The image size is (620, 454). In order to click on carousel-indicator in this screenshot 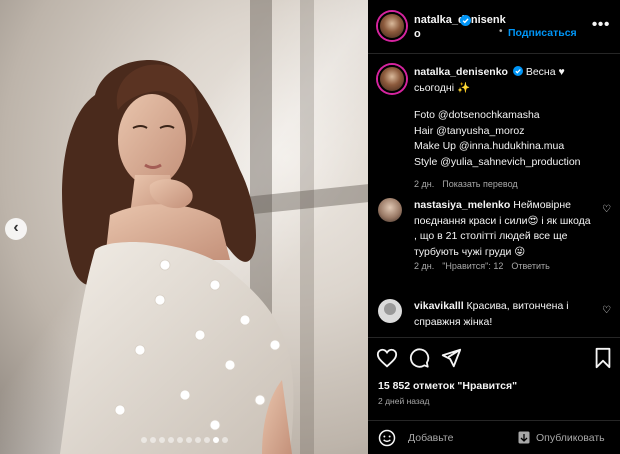, I will do `click(184, 440)`.